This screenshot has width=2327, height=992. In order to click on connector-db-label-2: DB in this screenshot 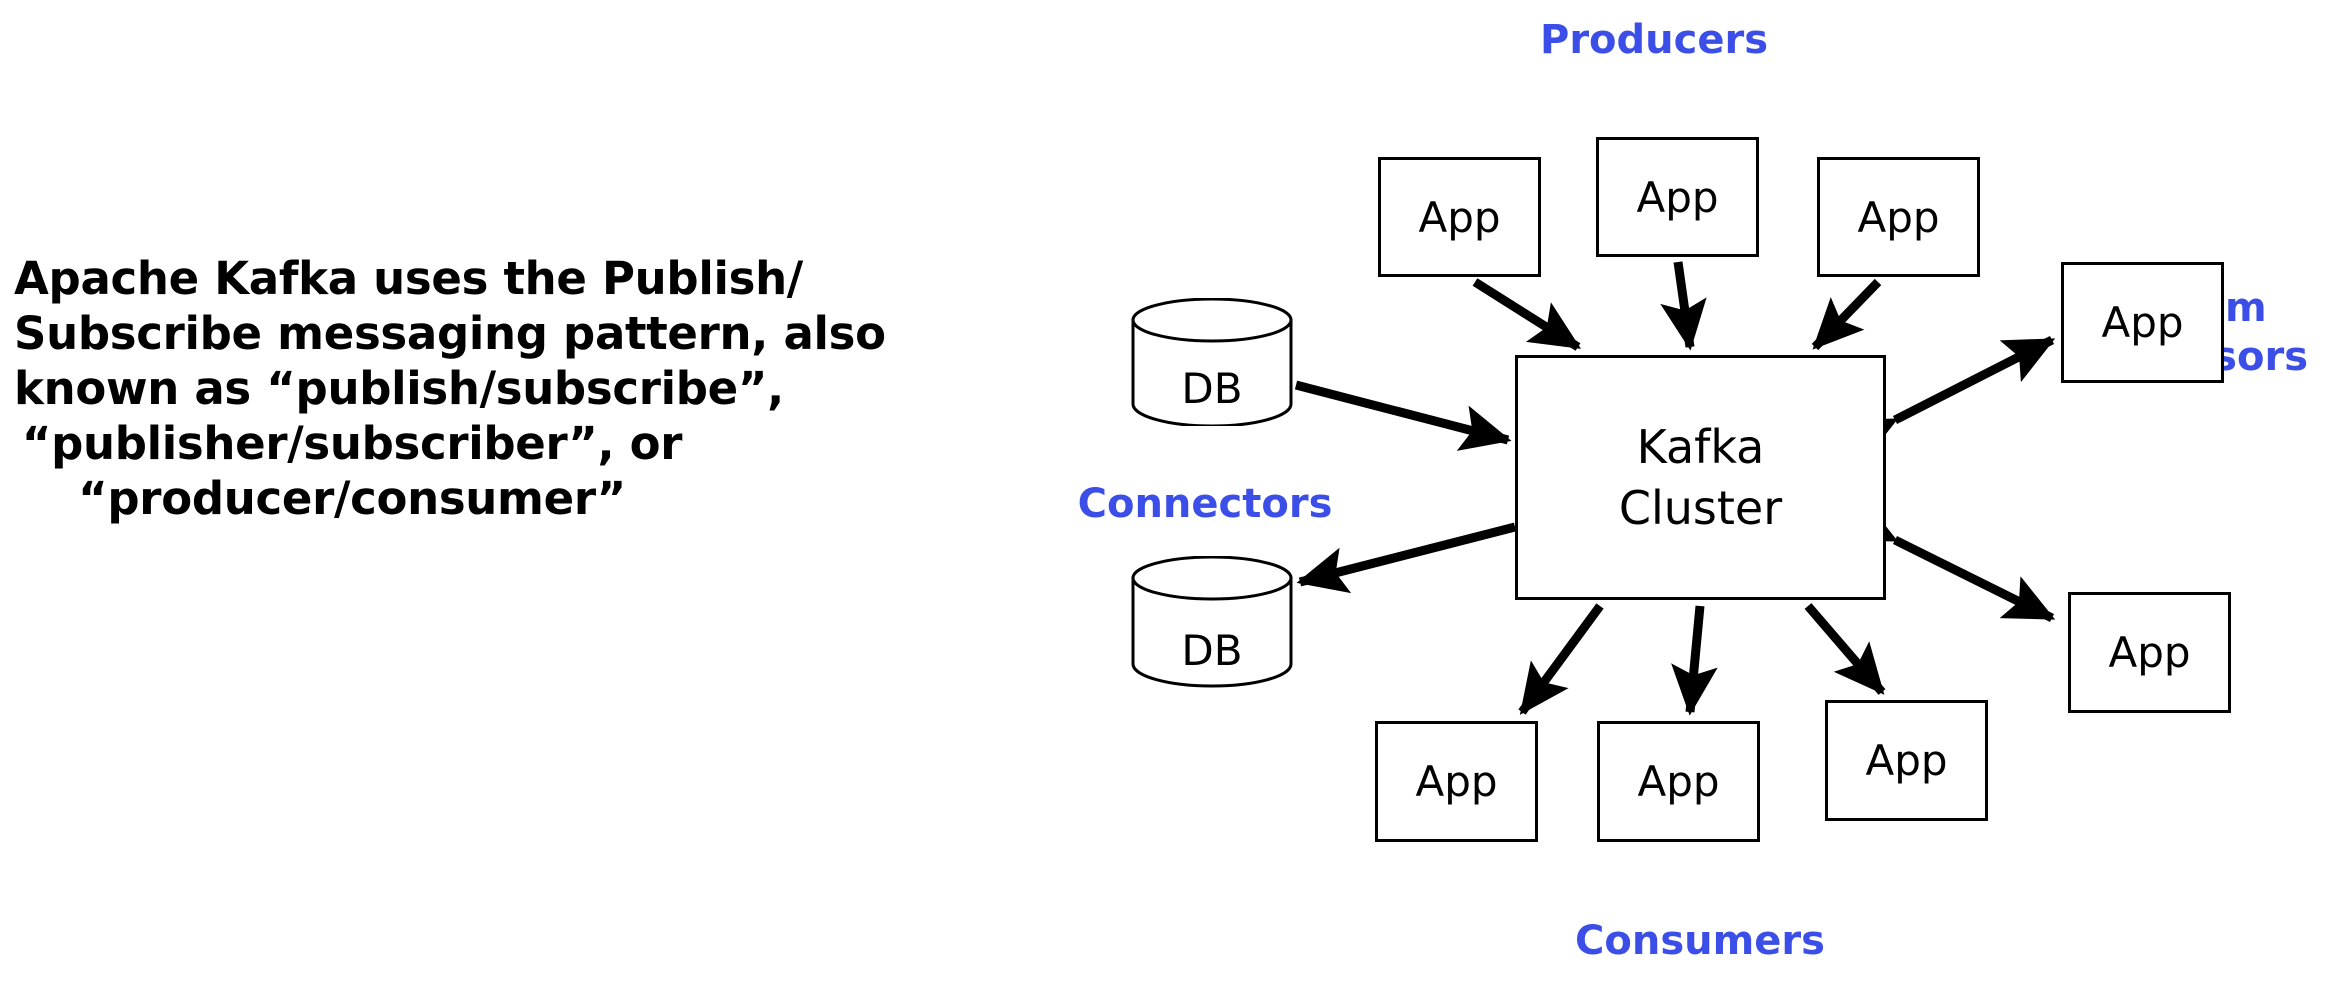, I will do `click(1212, 650)`.